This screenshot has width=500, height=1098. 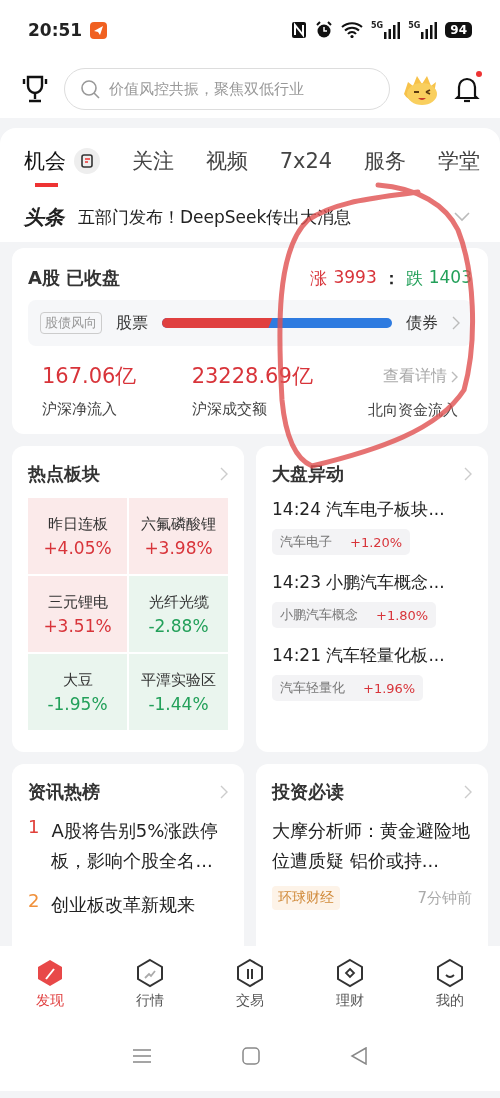 I want to click on publish-time: 7分钟前, so click(x=444, y=898).